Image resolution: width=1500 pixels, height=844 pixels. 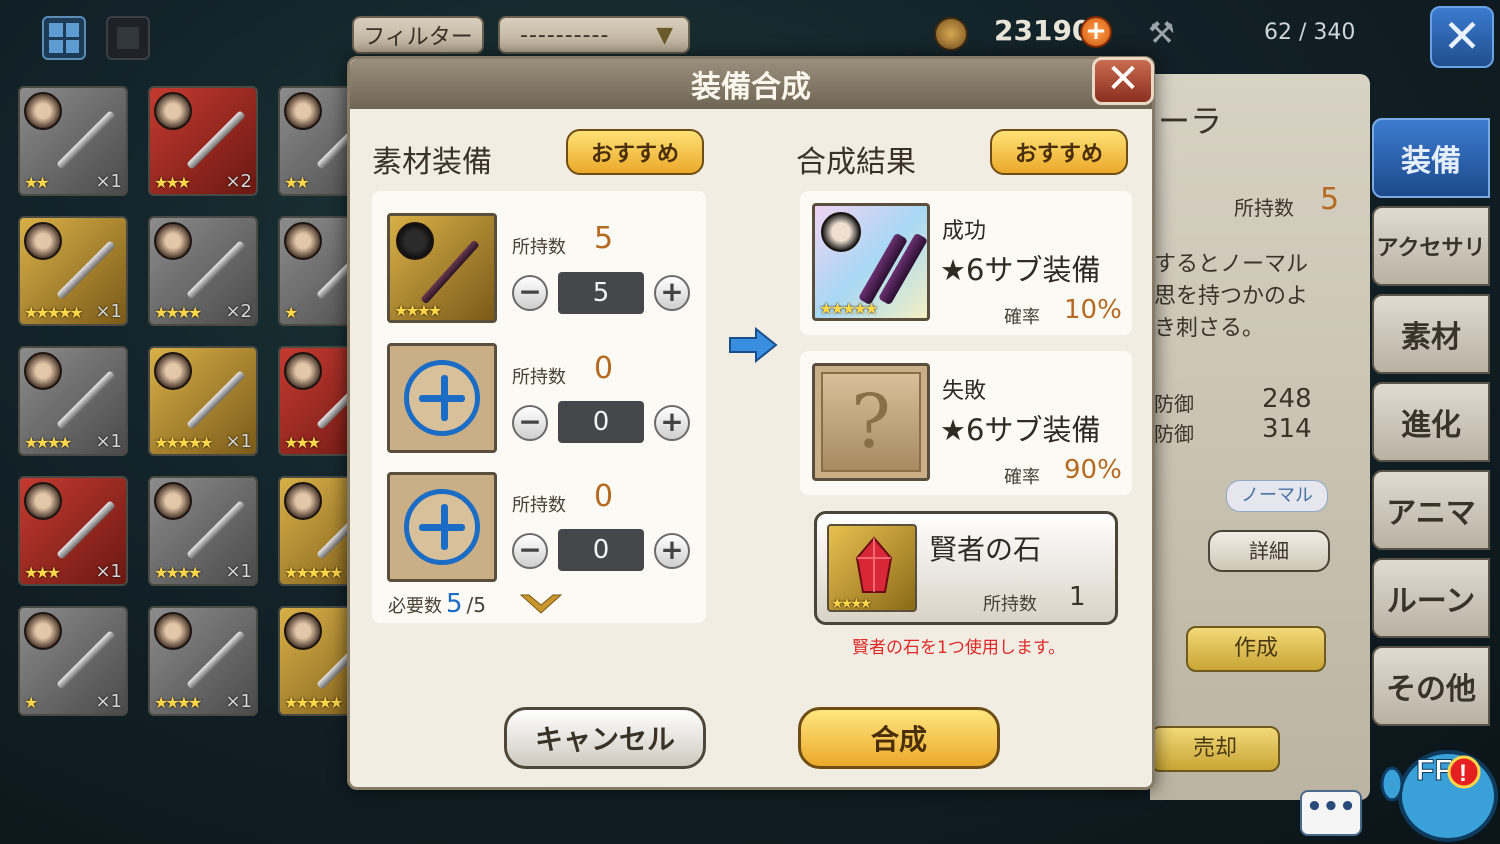 What do you see at coordinates (665, 35) in the screenshot?
I see `chevron-down-icon: ▼` at bounding box center [665, 35].